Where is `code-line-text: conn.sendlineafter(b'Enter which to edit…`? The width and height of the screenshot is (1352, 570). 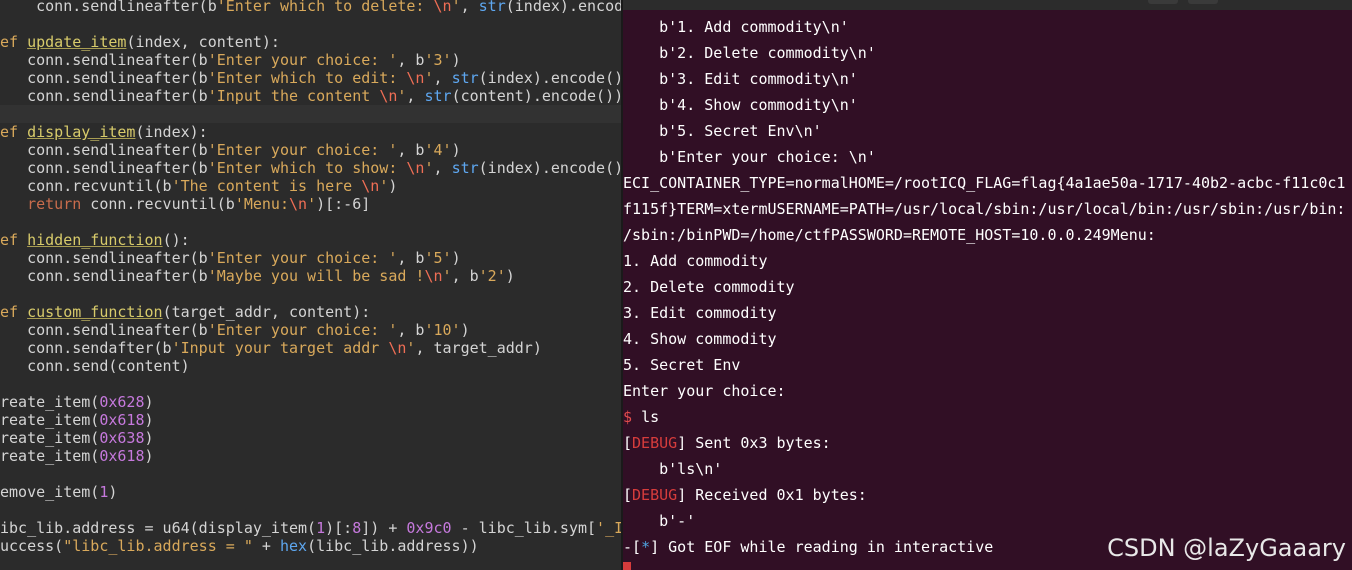 code-line-text: conn.sendlineafter(b'Enter which to edit… is located at coordinates (310, 78).